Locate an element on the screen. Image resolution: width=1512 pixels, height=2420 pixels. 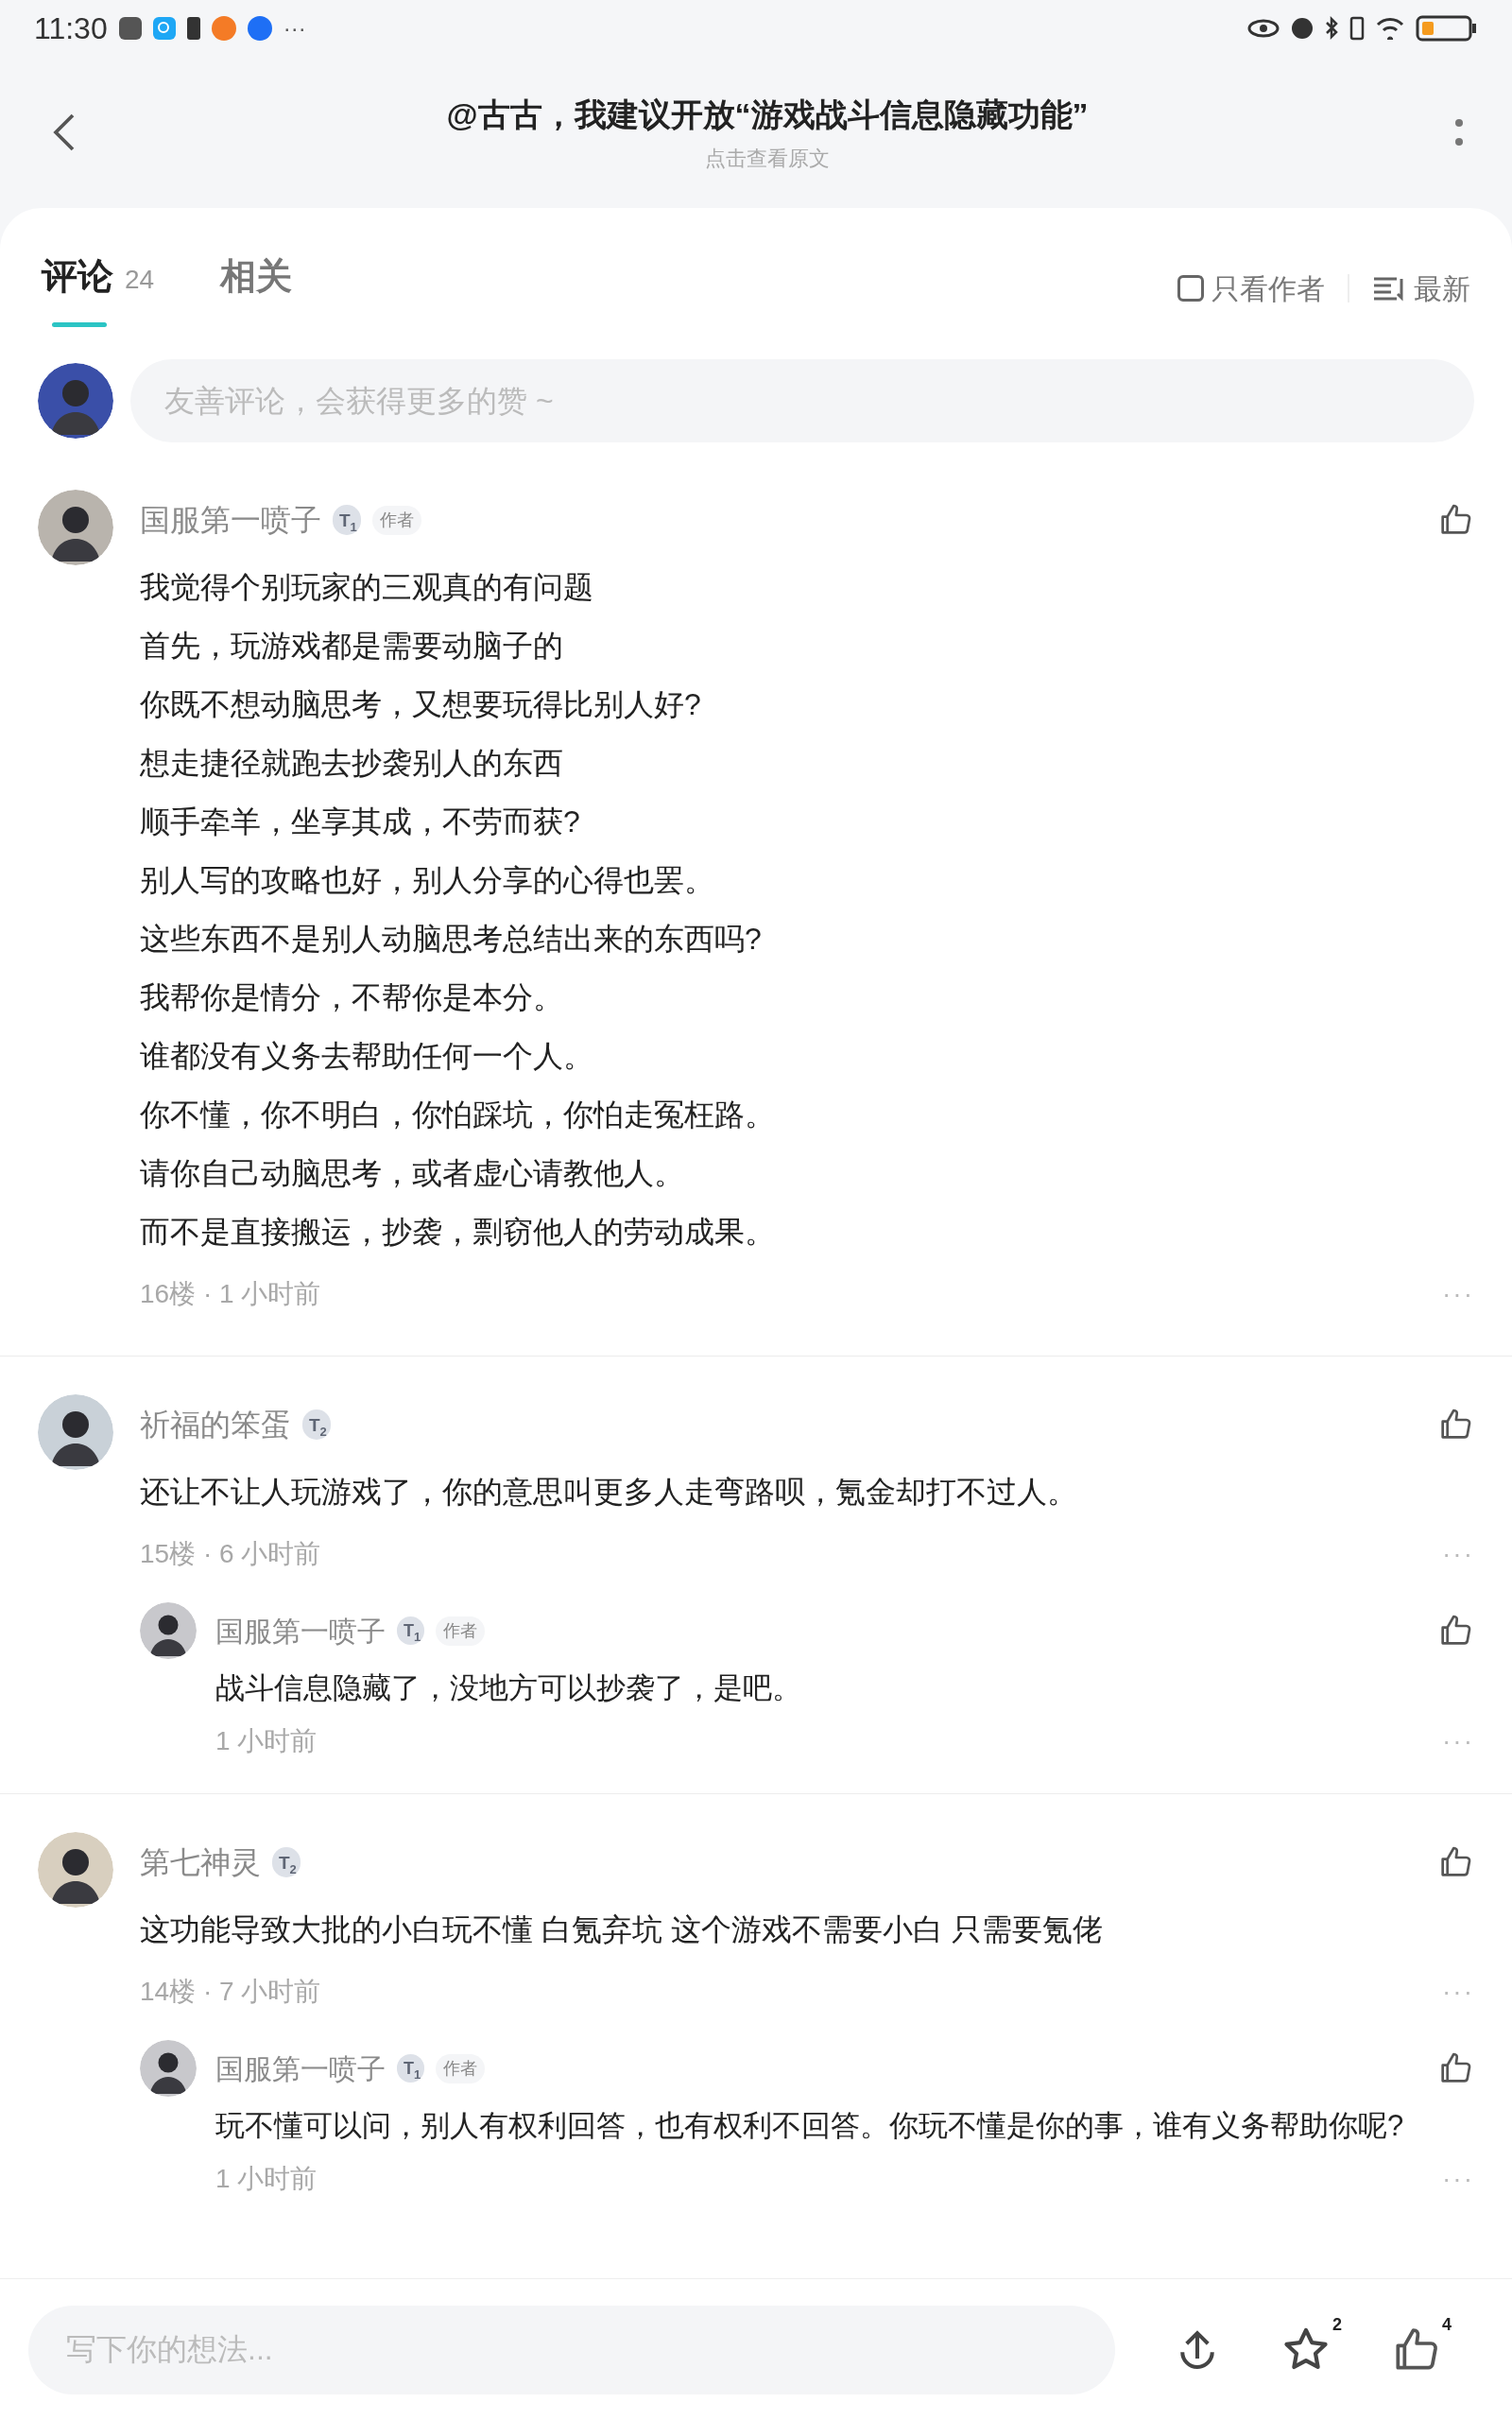
floor-and-time: 16楼 · 1 小时前 is located at coordinates (230, 1294).